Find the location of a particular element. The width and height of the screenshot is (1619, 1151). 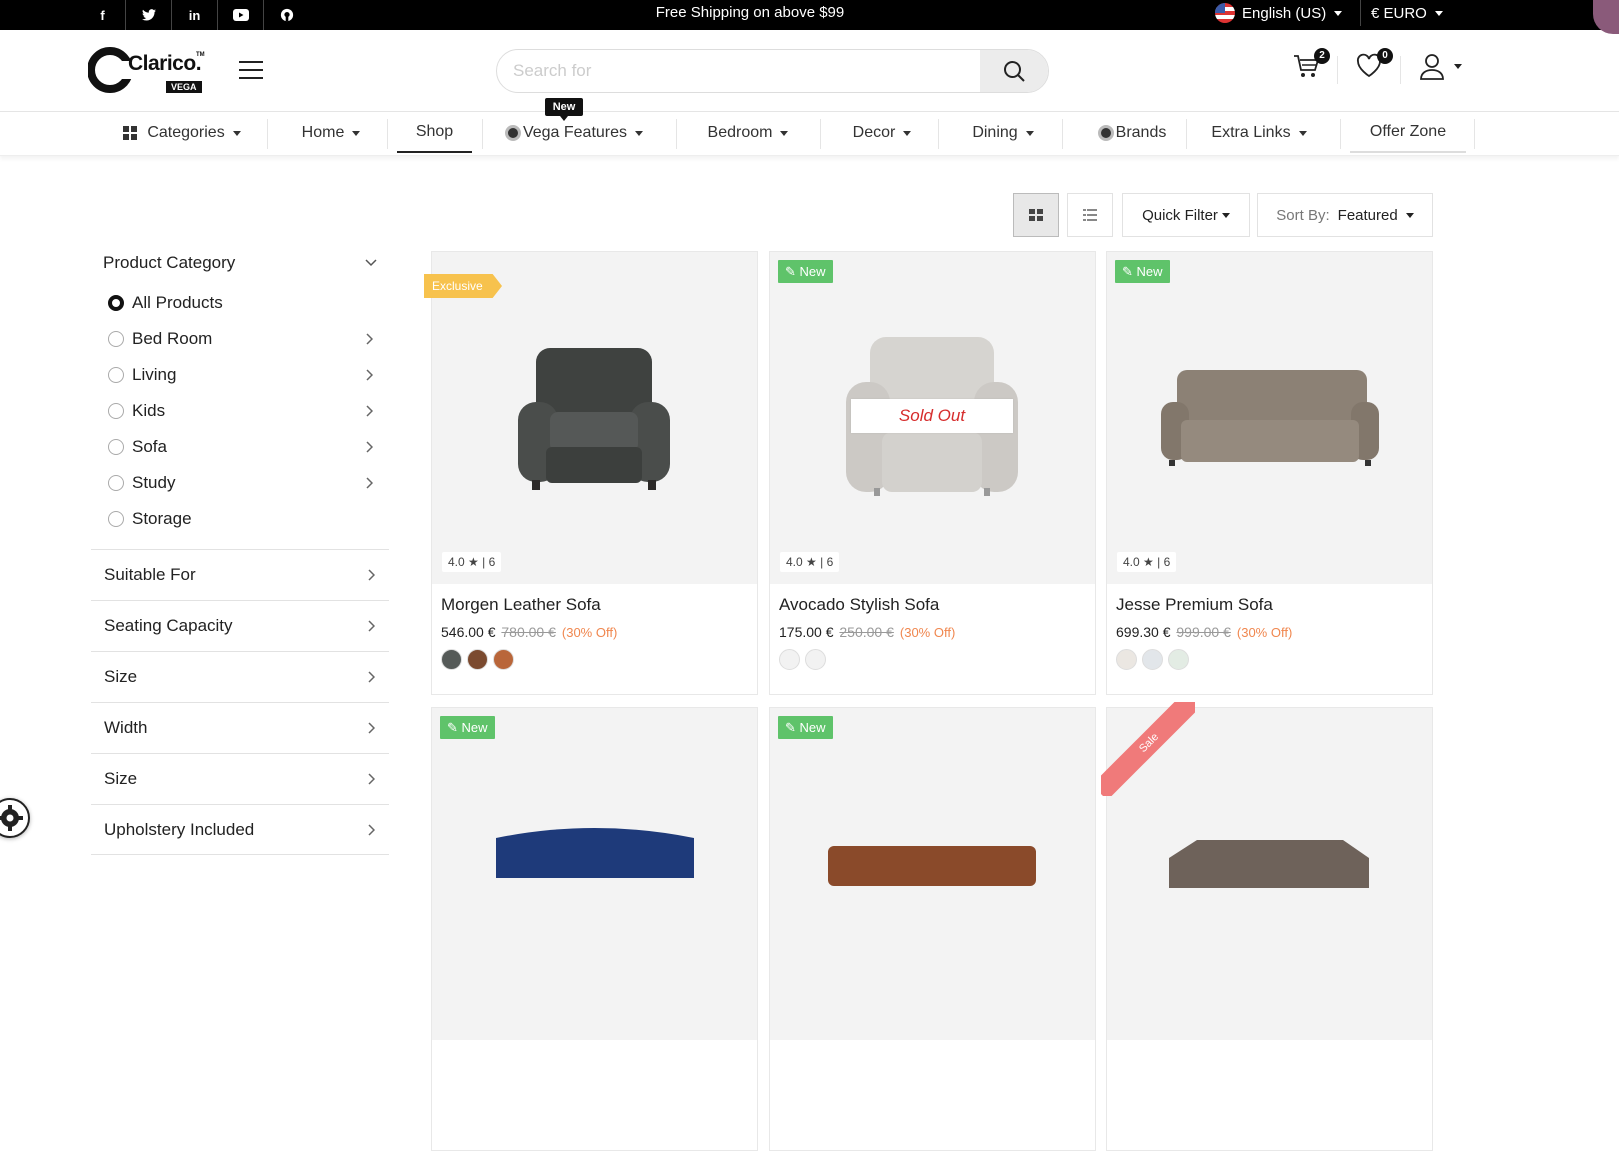

nav-decor: Decor is located at coordinates (882, 133).